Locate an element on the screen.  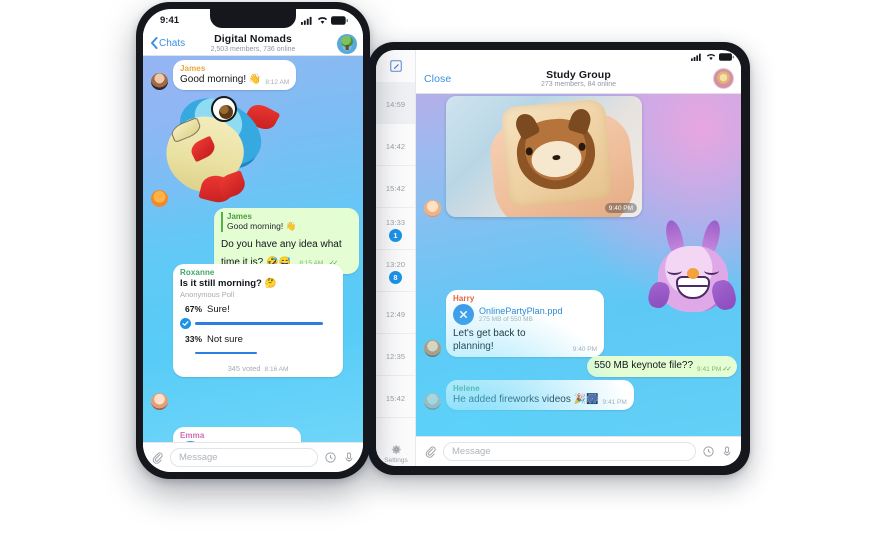
snout is located at coordinates (693, 273).